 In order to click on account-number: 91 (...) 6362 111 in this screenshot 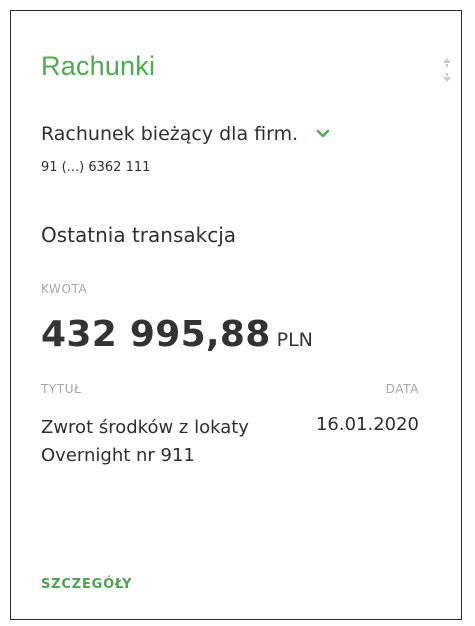, I will do `click(96, 167)`.